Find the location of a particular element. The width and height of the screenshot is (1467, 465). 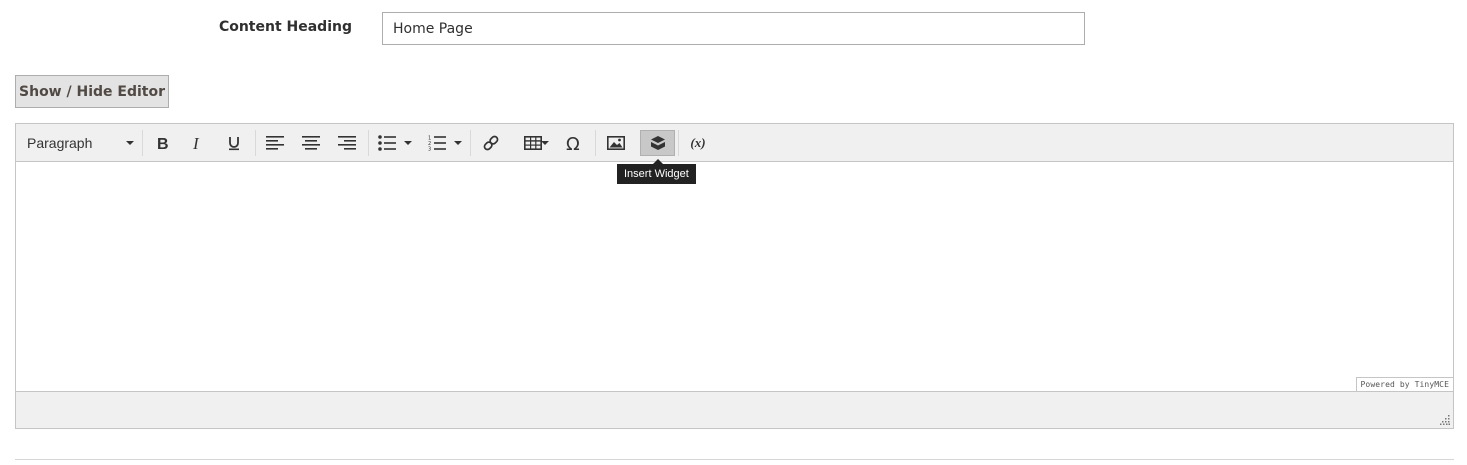

table-icon is located at coordinates (533, 142).